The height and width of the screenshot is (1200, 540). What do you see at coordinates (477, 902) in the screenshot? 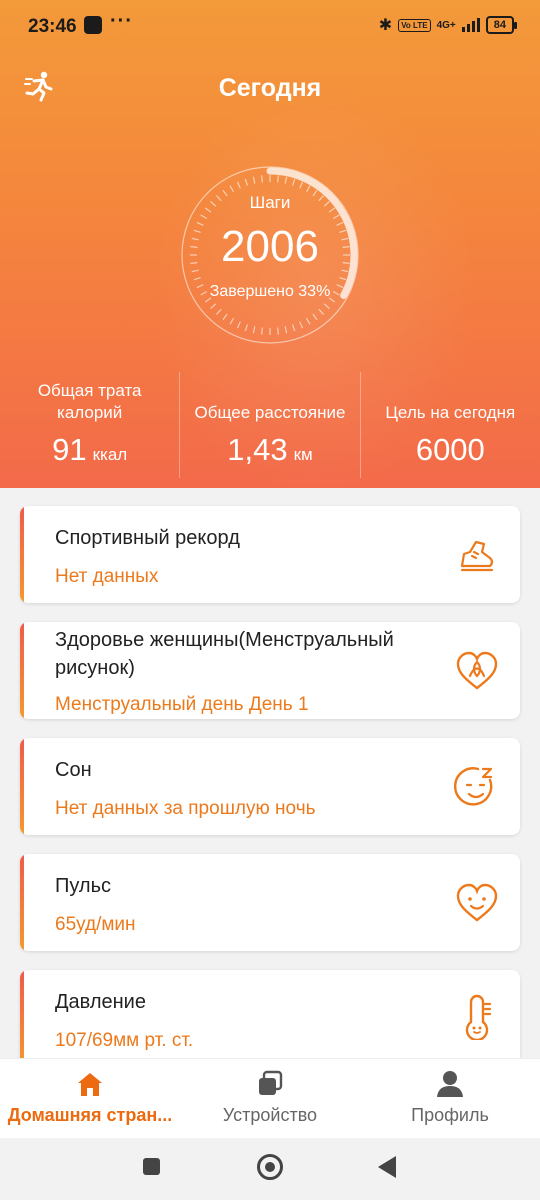
I see `heart-face-icon` at bounding box center [477, 902].